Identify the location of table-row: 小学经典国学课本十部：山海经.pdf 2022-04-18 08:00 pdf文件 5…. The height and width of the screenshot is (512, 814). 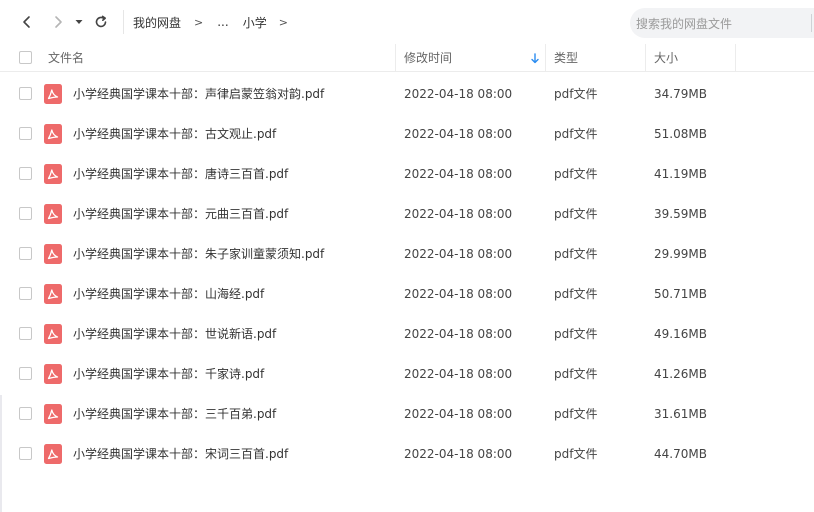
(407, 294).